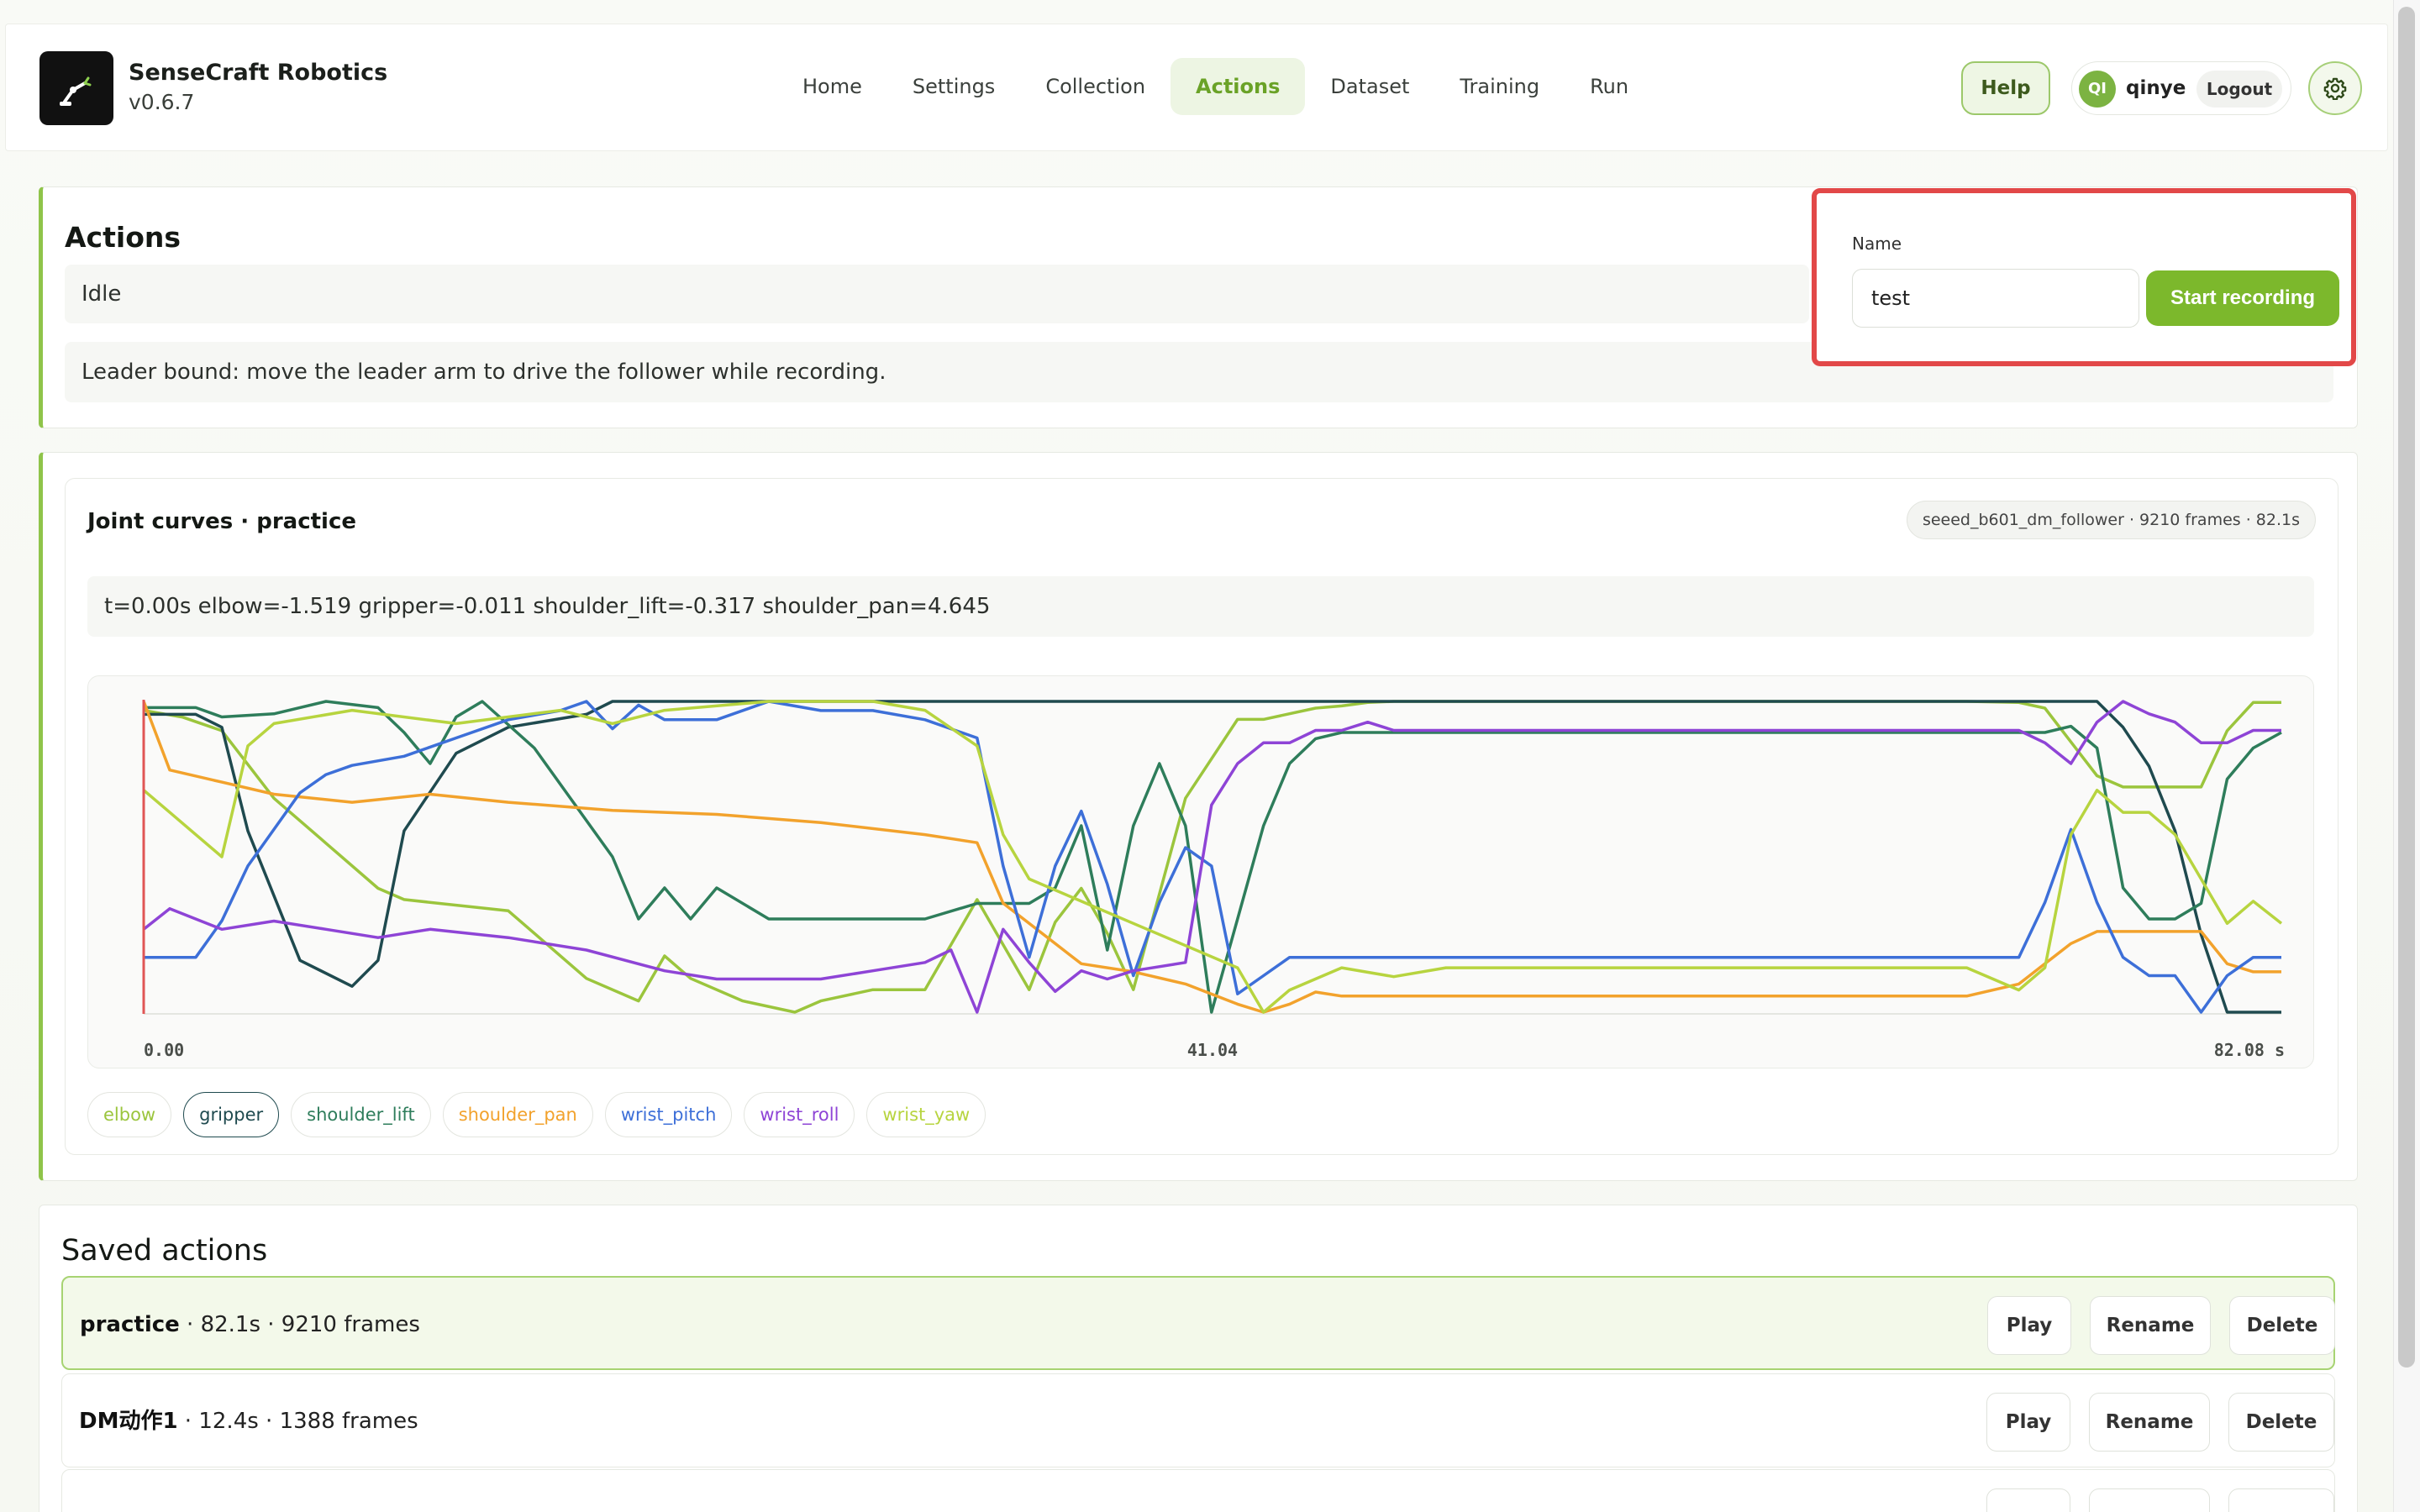  I want to click on x-tick-label: 41.04, so click(1212, 1050).